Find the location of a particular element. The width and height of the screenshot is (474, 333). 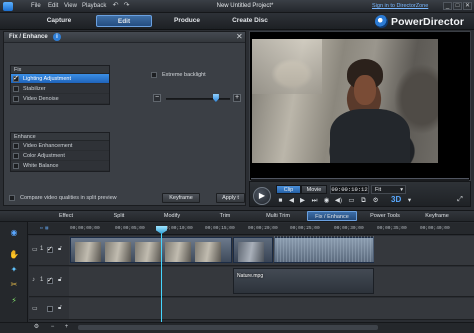

audio-track-header: ♪ 1 🔓︎ is located at coordinates (49, 282).